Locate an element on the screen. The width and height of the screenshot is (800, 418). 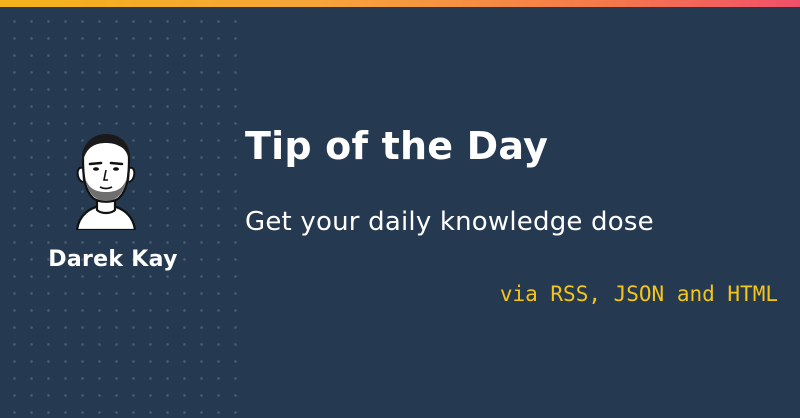
avatar-icon is located at coordinates (106, 182).